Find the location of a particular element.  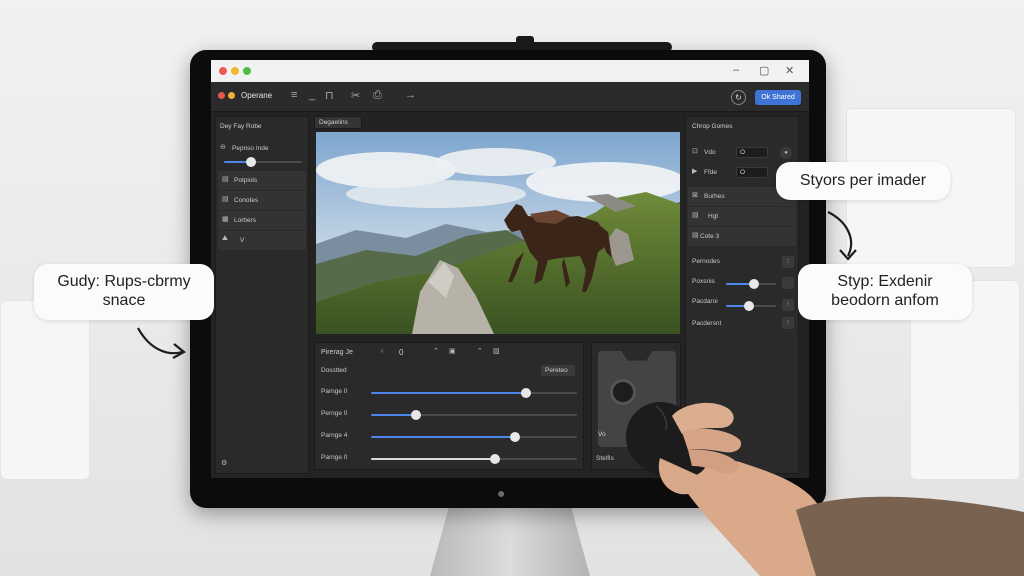

app-name: Operane is located at coordinates (257, 95).